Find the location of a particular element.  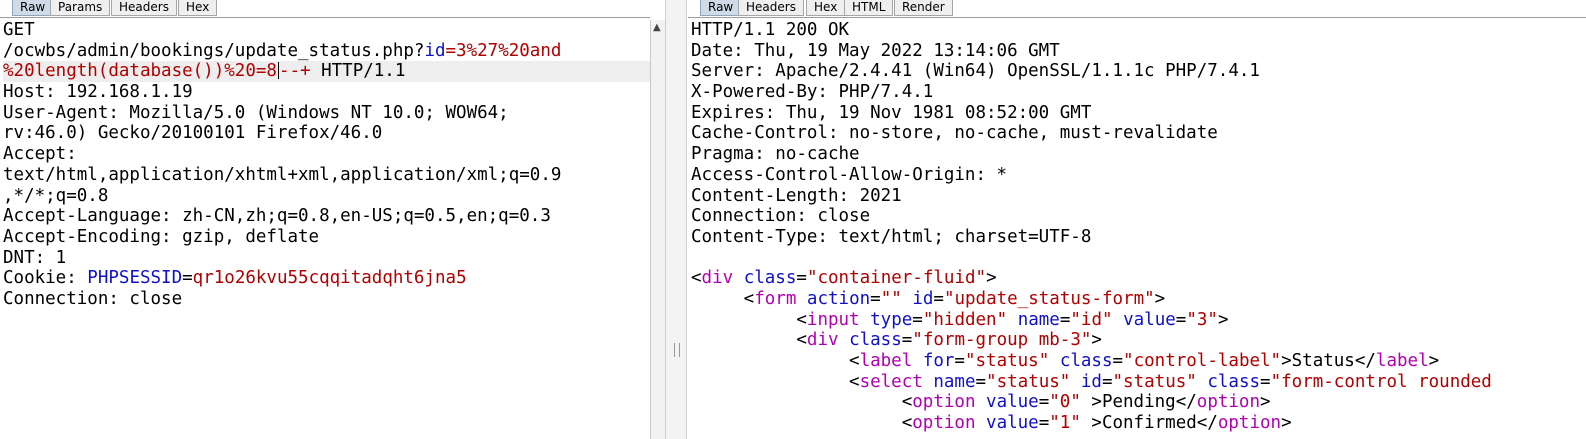

response-token: Content-Type: text/html; charset=UTF-8 is located at coordinates (891, 236).